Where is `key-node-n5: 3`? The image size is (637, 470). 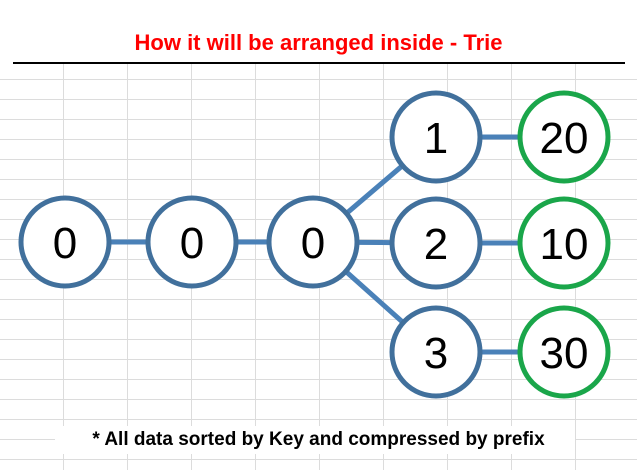
key-node-n5: 3 is located at coordinates (436, 352).